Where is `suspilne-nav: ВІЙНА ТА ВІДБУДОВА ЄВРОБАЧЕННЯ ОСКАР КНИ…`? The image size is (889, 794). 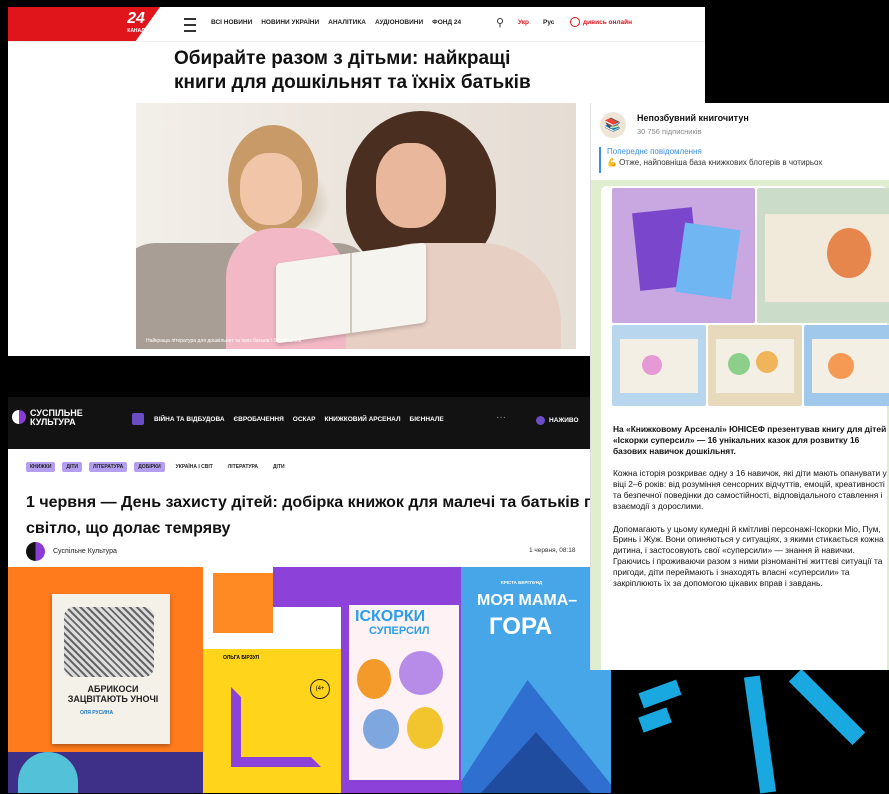 suspilne-nav: ВІЙНА ТА ВІДБУДОВА ЄВРОБАЧЕННЯ ОСКАР КНИ… is located at coordinates (299, 419).